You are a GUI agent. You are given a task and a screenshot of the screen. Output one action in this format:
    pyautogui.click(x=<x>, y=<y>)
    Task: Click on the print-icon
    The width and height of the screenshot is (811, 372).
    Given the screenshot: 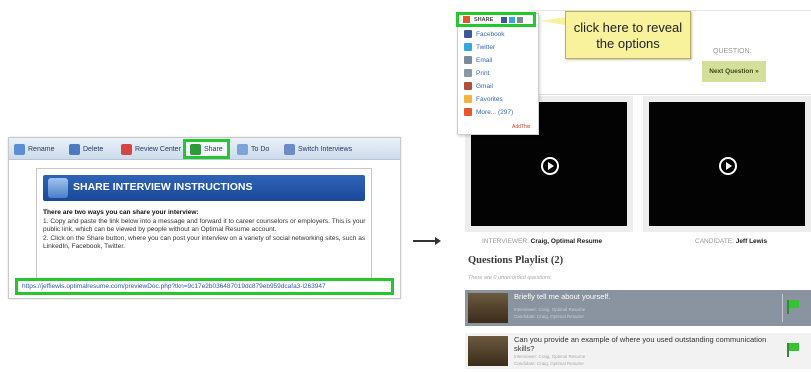 What is the action you would take?
    pyautogui.click(x=468, y=73)
    